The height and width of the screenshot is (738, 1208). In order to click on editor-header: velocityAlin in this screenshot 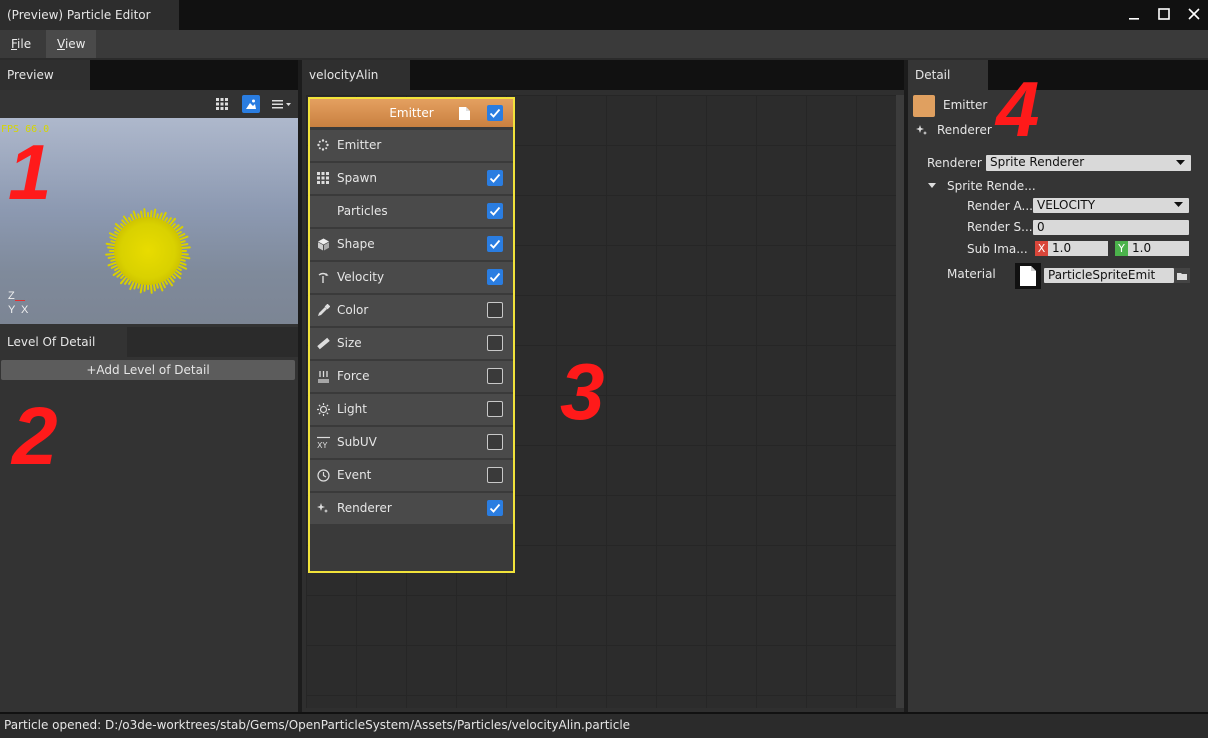, I will do `click(603, 75)`.